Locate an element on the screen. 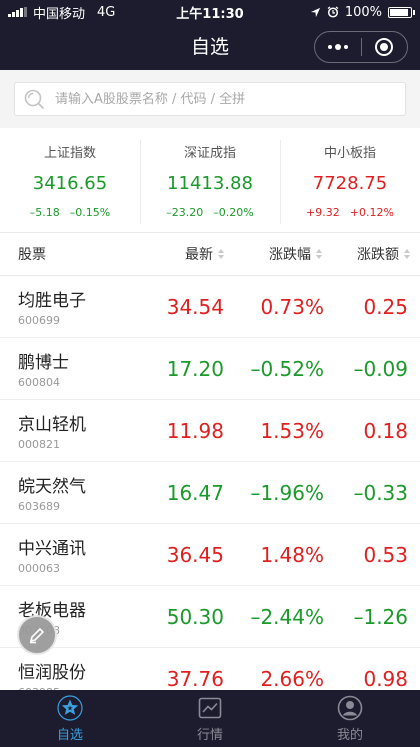  stock-name: 鹏博士 is located at coordinates (43, 363).